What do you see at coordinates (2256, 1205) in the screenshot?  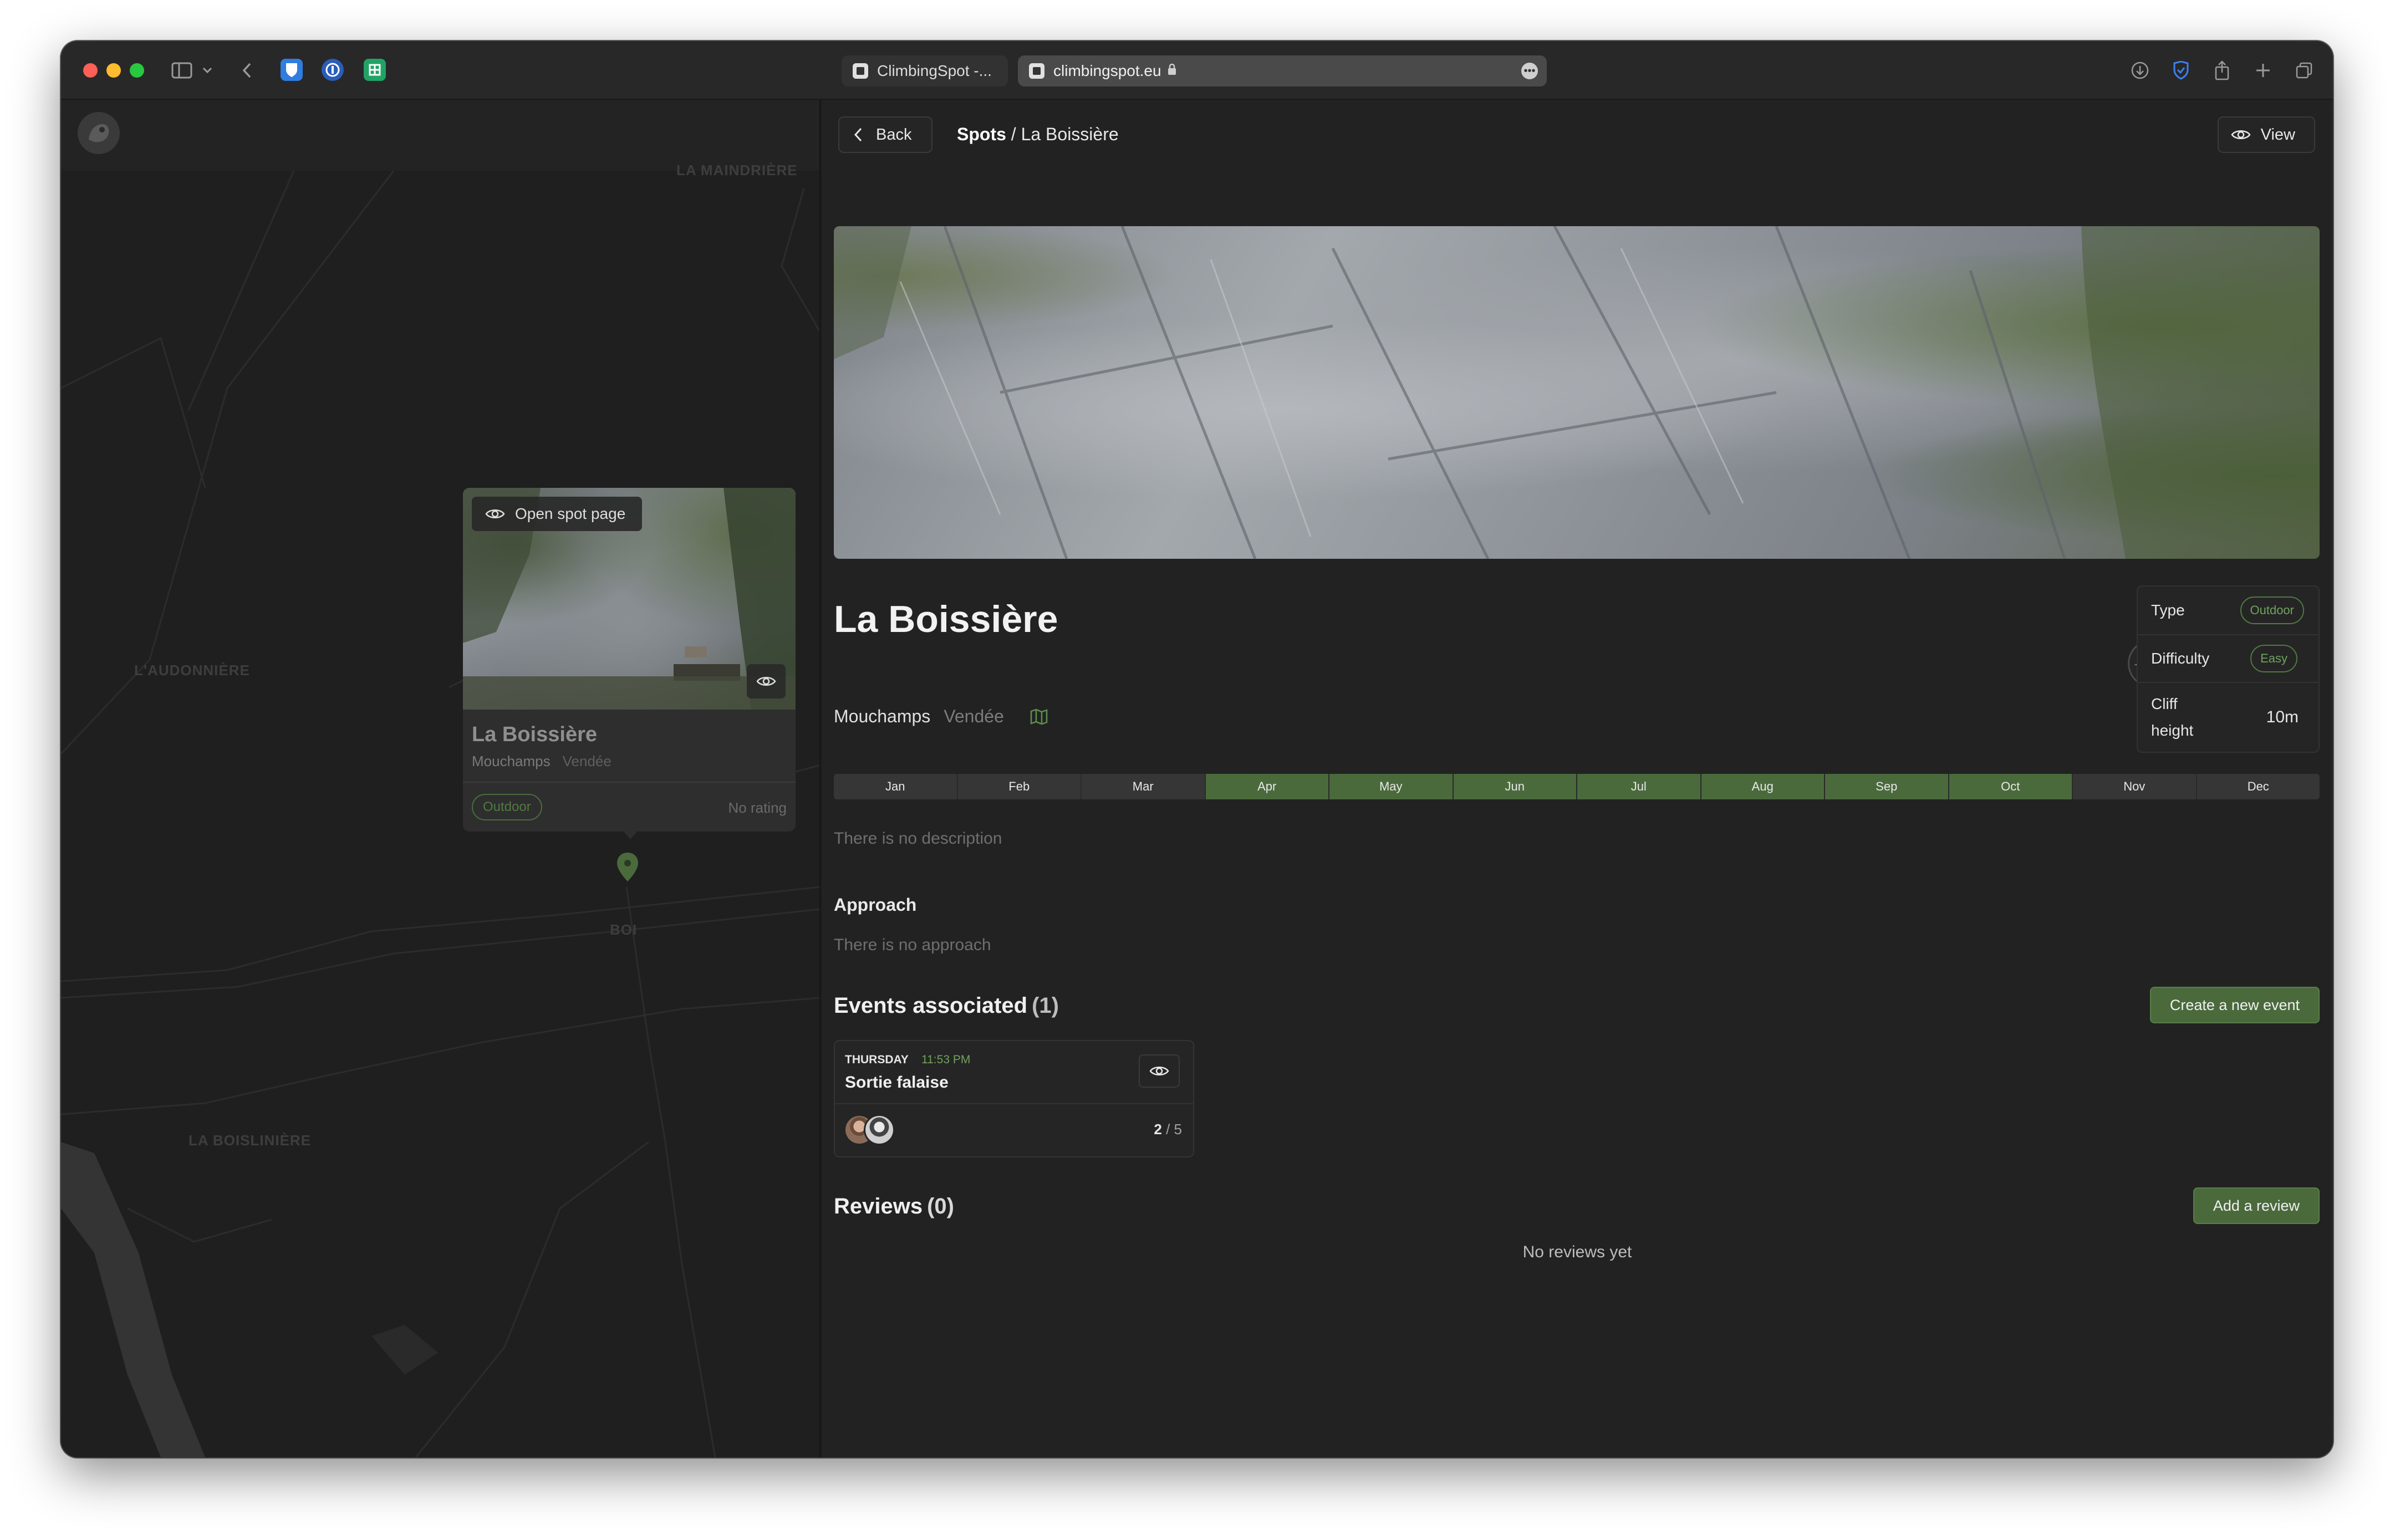 I see `add-review-button: Add a review` at bounding box center [2256, 1205].